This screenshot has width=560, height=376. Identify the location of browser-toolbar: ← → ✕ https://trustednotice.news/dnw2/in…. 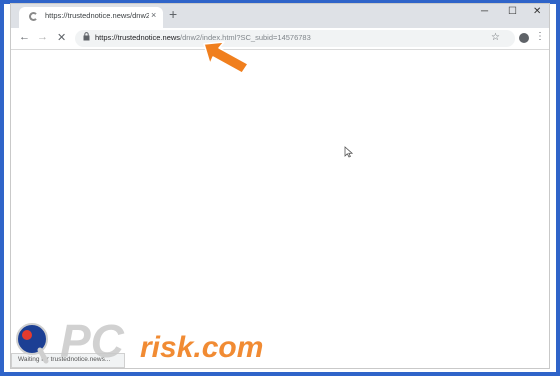
(280, 39).